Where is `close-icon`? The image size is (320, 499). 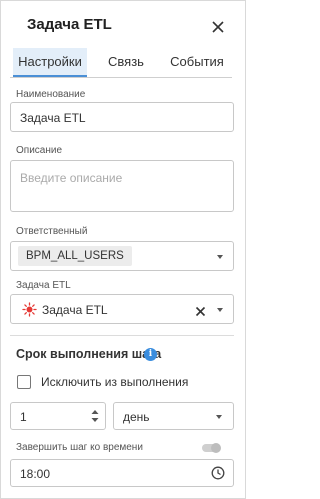
close-icon is located at coordinates (218, 27).